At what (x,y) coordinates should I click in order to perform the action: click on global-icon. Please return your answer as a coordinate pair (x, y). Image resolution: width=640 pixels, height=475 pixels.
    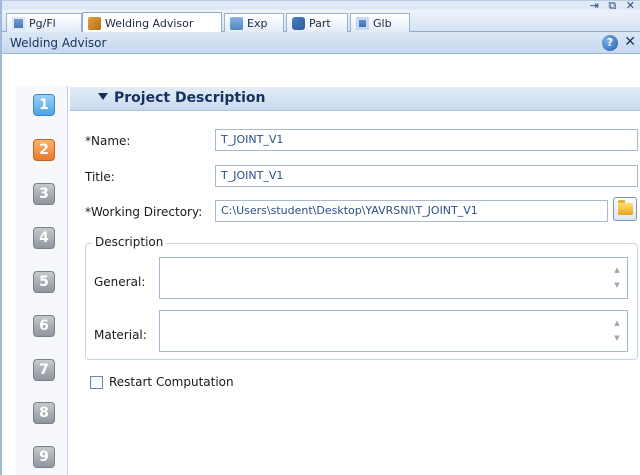
    Looking at the image, I should click on (362, 23).